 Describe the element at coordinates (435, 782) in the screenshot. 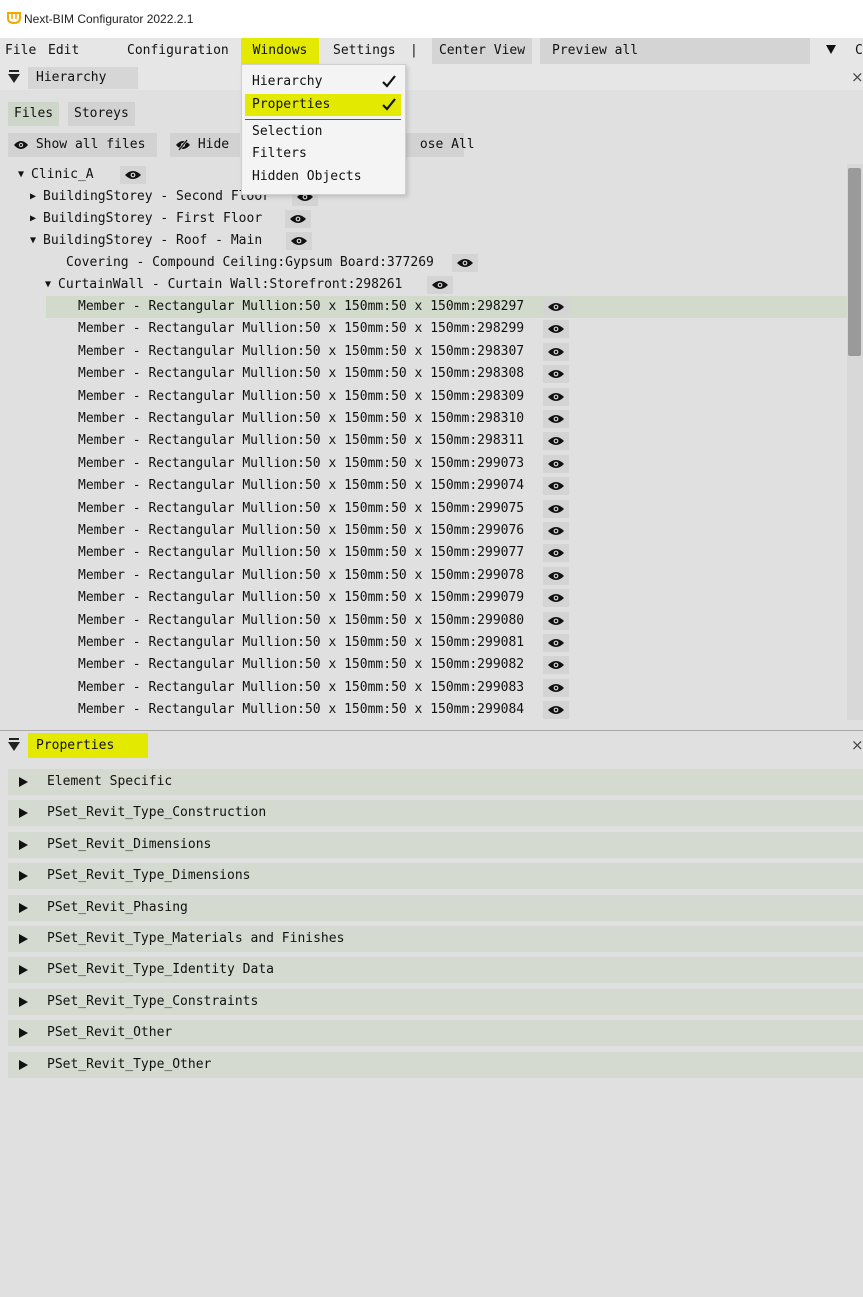

I see `property-section-row: Element Specific` at that location.